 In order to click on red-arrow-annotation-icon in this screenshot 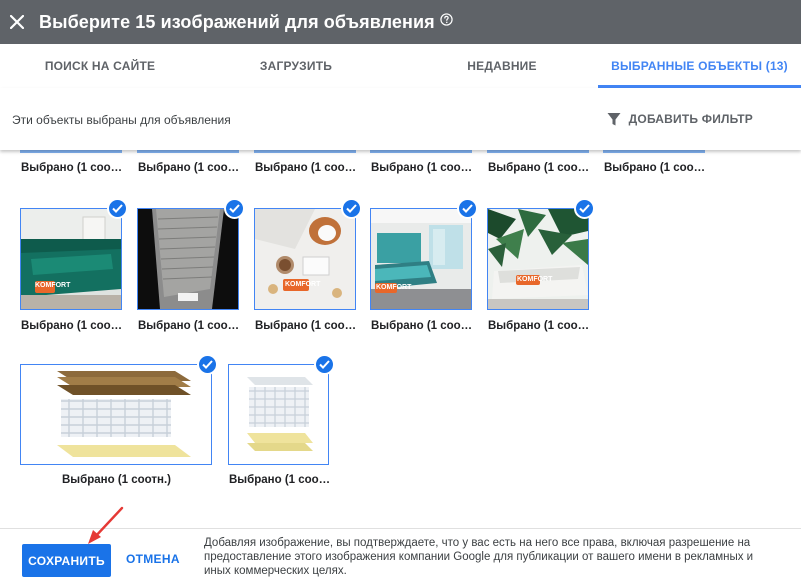, I will do `click(106, 525)`.